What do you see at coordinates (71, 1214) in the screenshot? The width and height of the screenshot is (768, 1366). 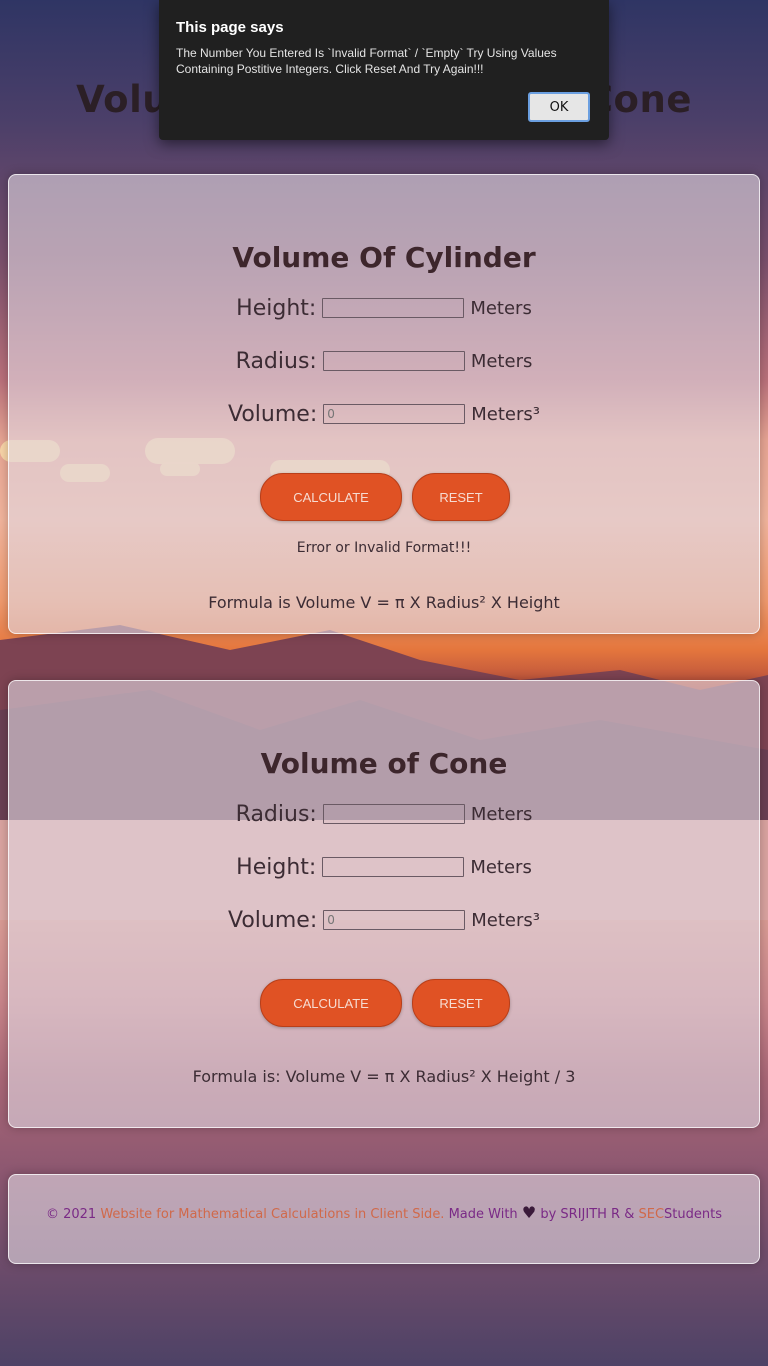 I see `footer-copyright: © 2021` at bounding box center [71, 1214].